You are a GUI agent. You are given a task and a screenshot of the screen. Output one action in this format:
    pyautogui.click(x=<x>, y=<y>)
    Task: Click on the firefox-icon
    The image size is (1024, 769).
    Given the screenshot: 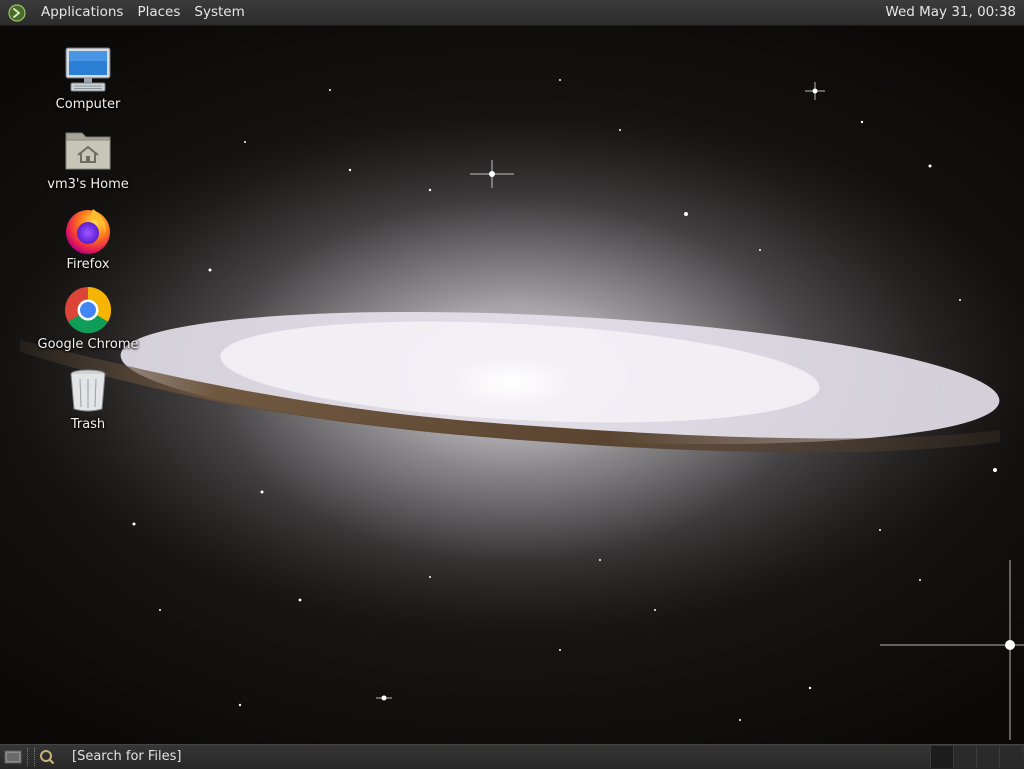 What is the action you would take?
    pyautogui.click(x=88, y=230)
    